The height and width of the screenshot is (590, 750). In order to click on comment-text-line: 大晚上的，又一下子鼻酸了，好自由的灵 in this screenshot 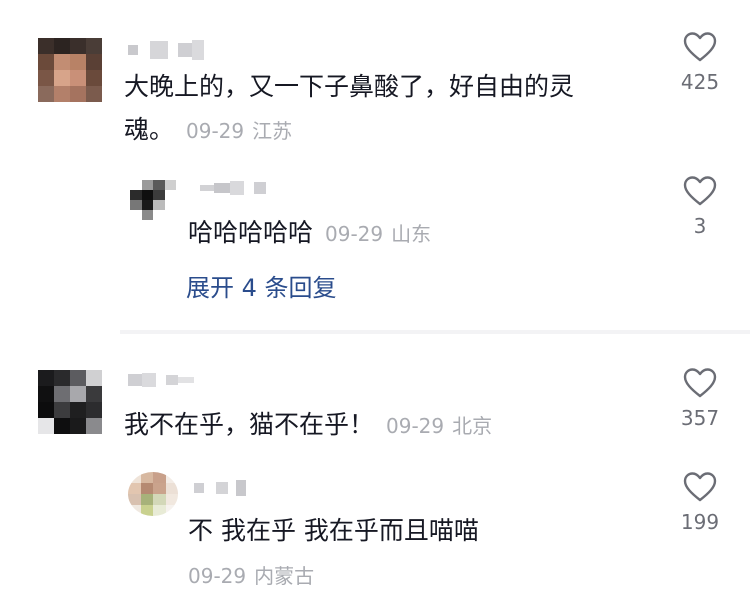, I will do `click(349, 86)`.